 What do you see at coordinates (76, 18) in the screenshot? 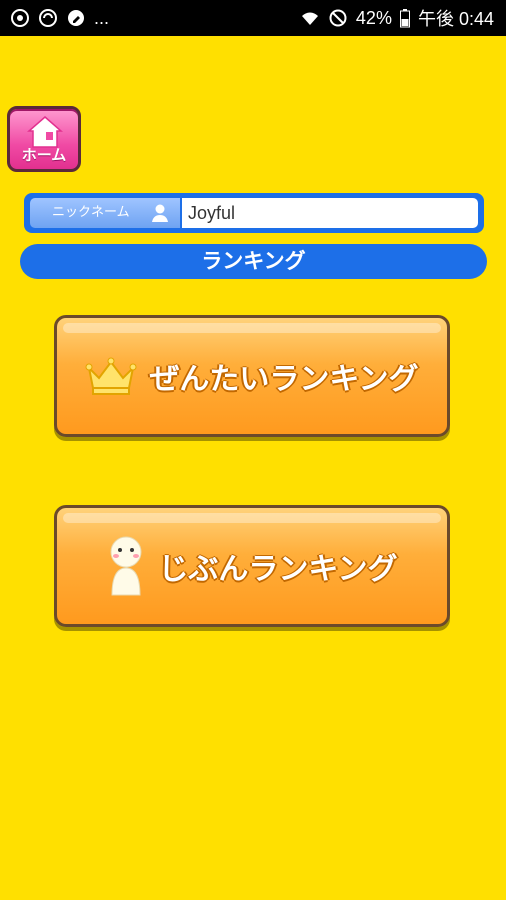
I see `notification-edit-icon` at bounding box center [76, 18].